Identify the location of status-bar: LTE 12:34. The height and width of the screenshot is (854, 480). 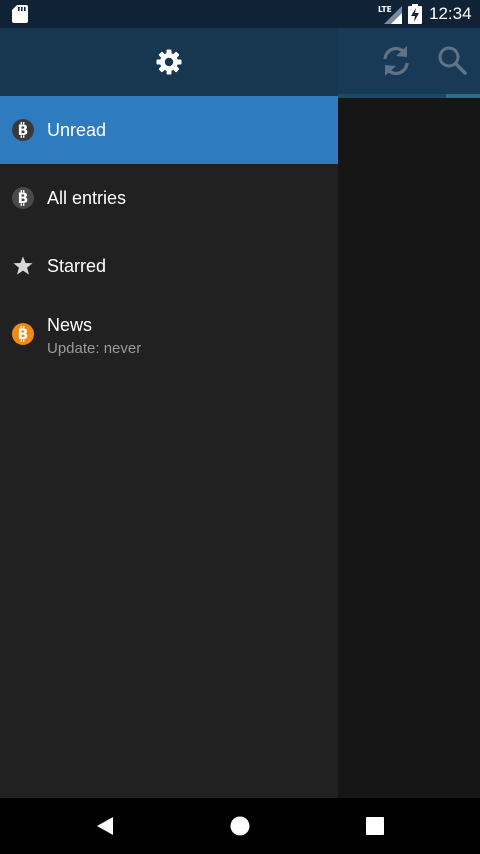
(240, 14).